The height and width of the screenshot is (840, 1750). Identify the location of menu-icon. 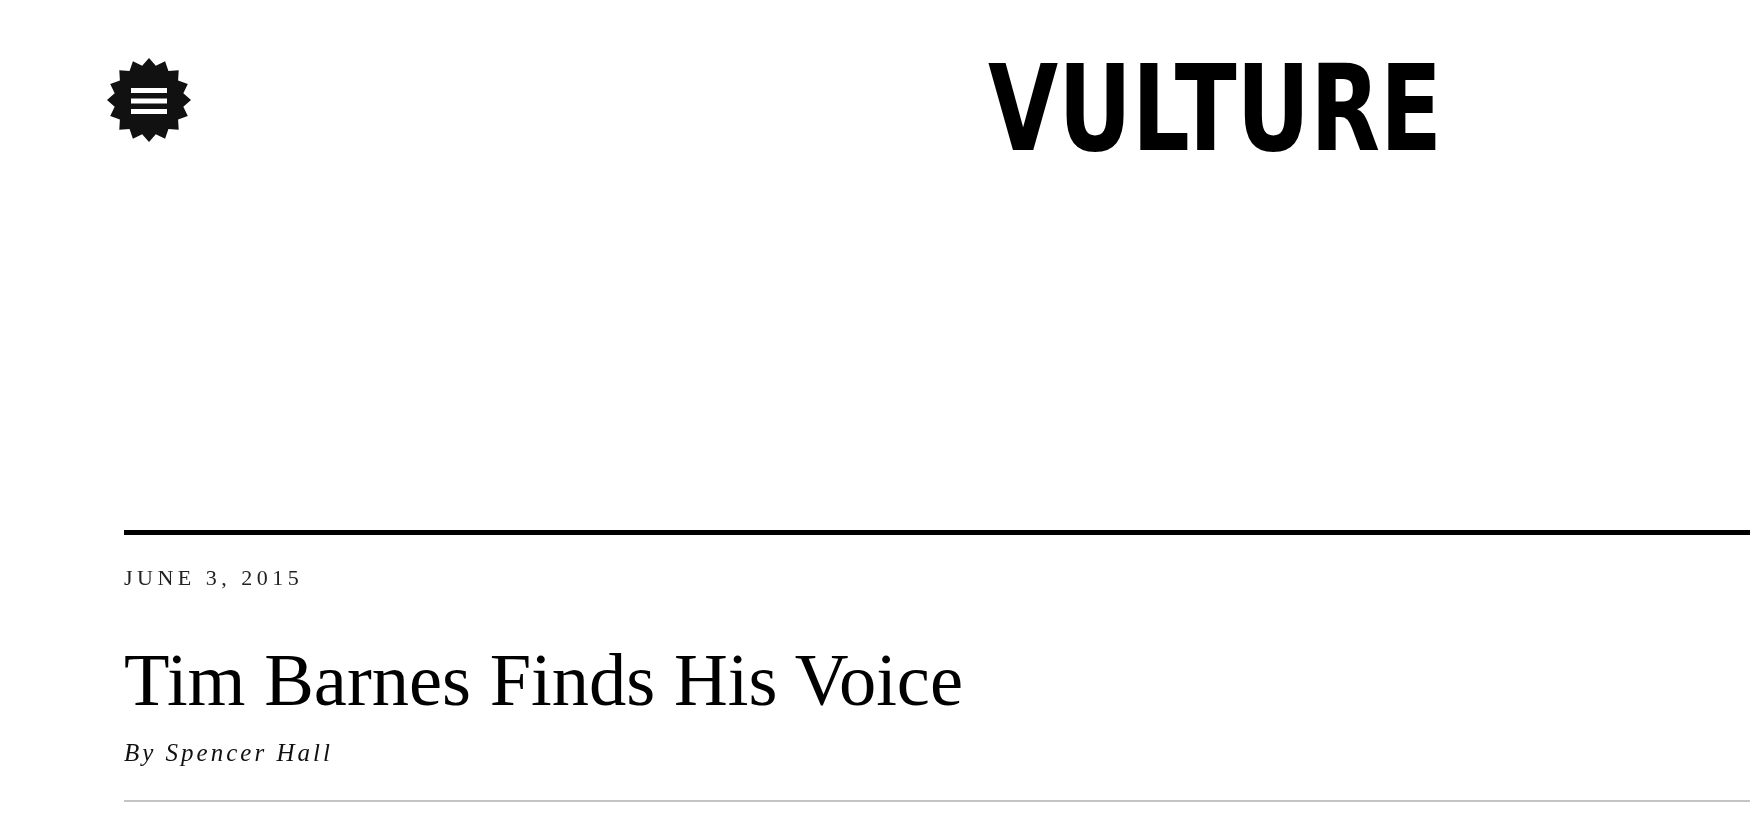
(149, 100).